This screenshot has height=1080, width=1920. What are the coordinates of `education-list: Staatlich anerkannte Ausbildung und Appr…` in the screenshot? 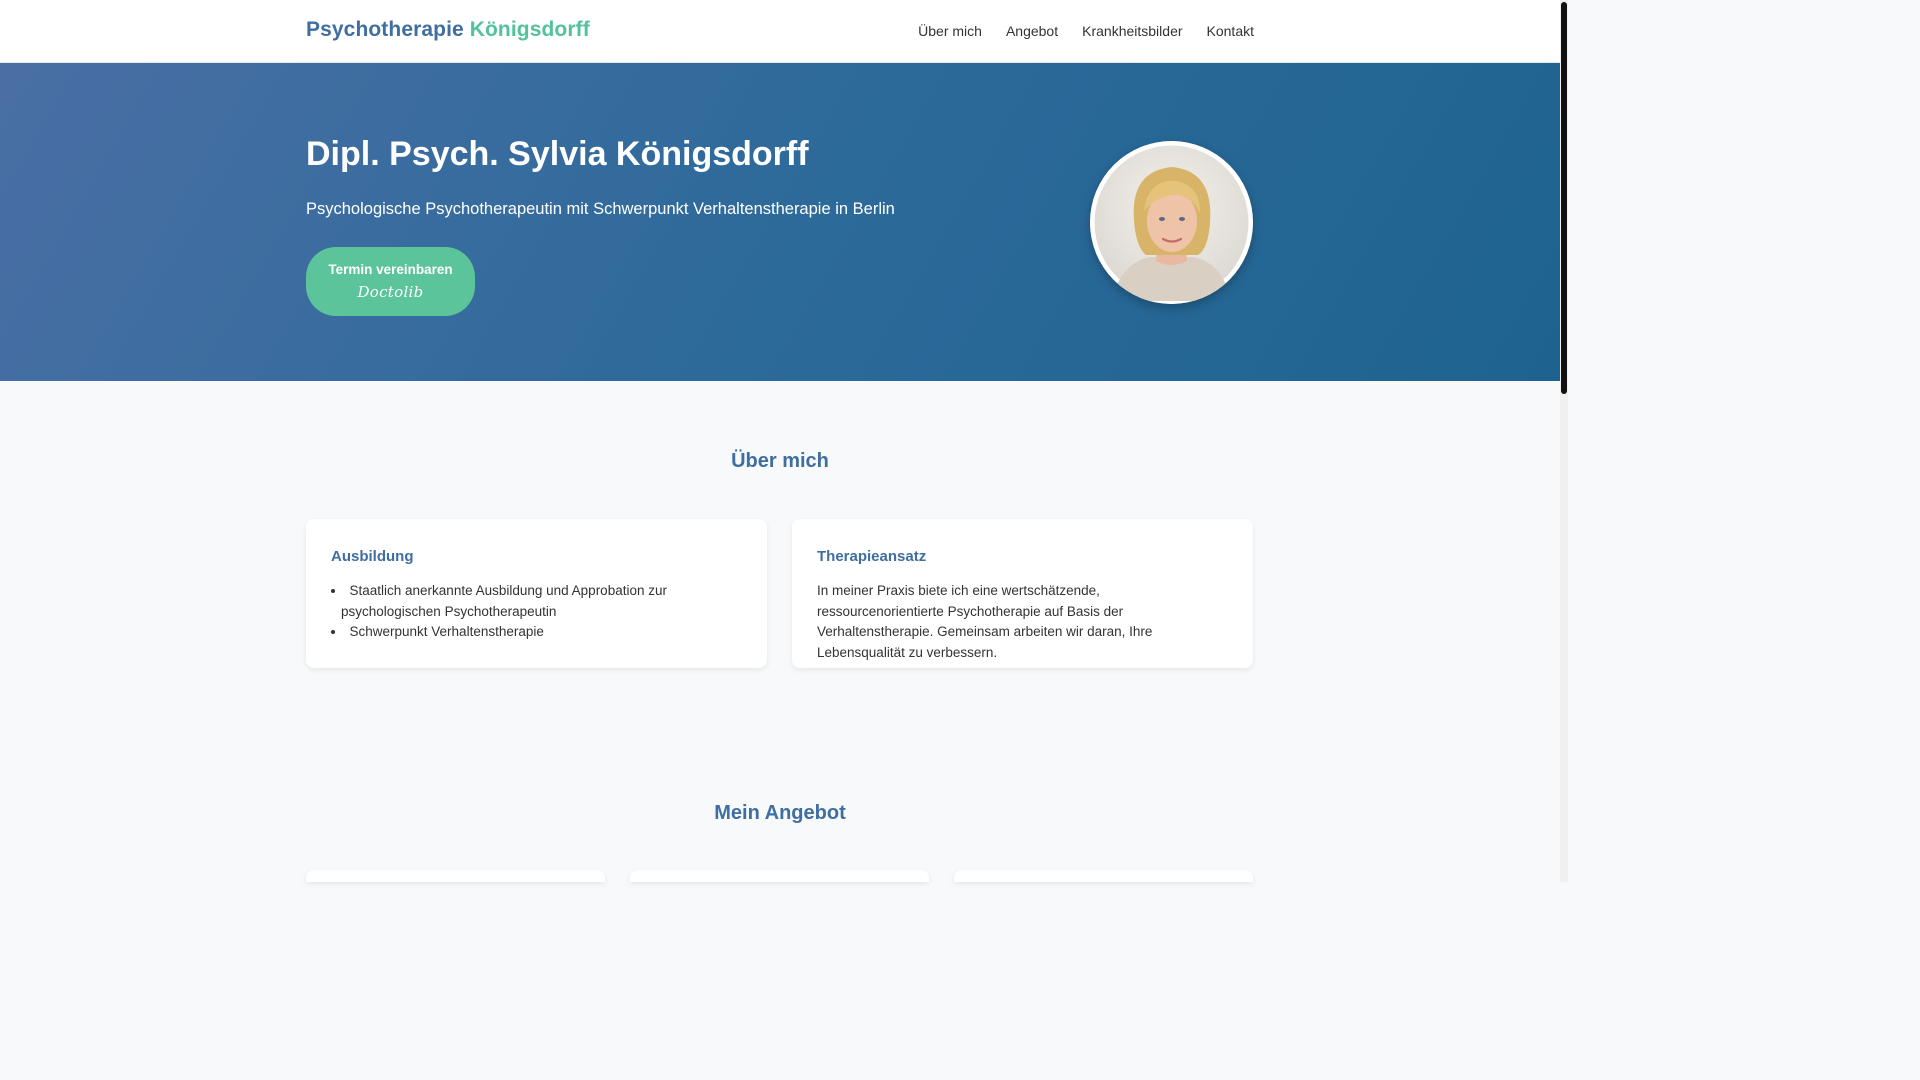 It's located at (536, 612).